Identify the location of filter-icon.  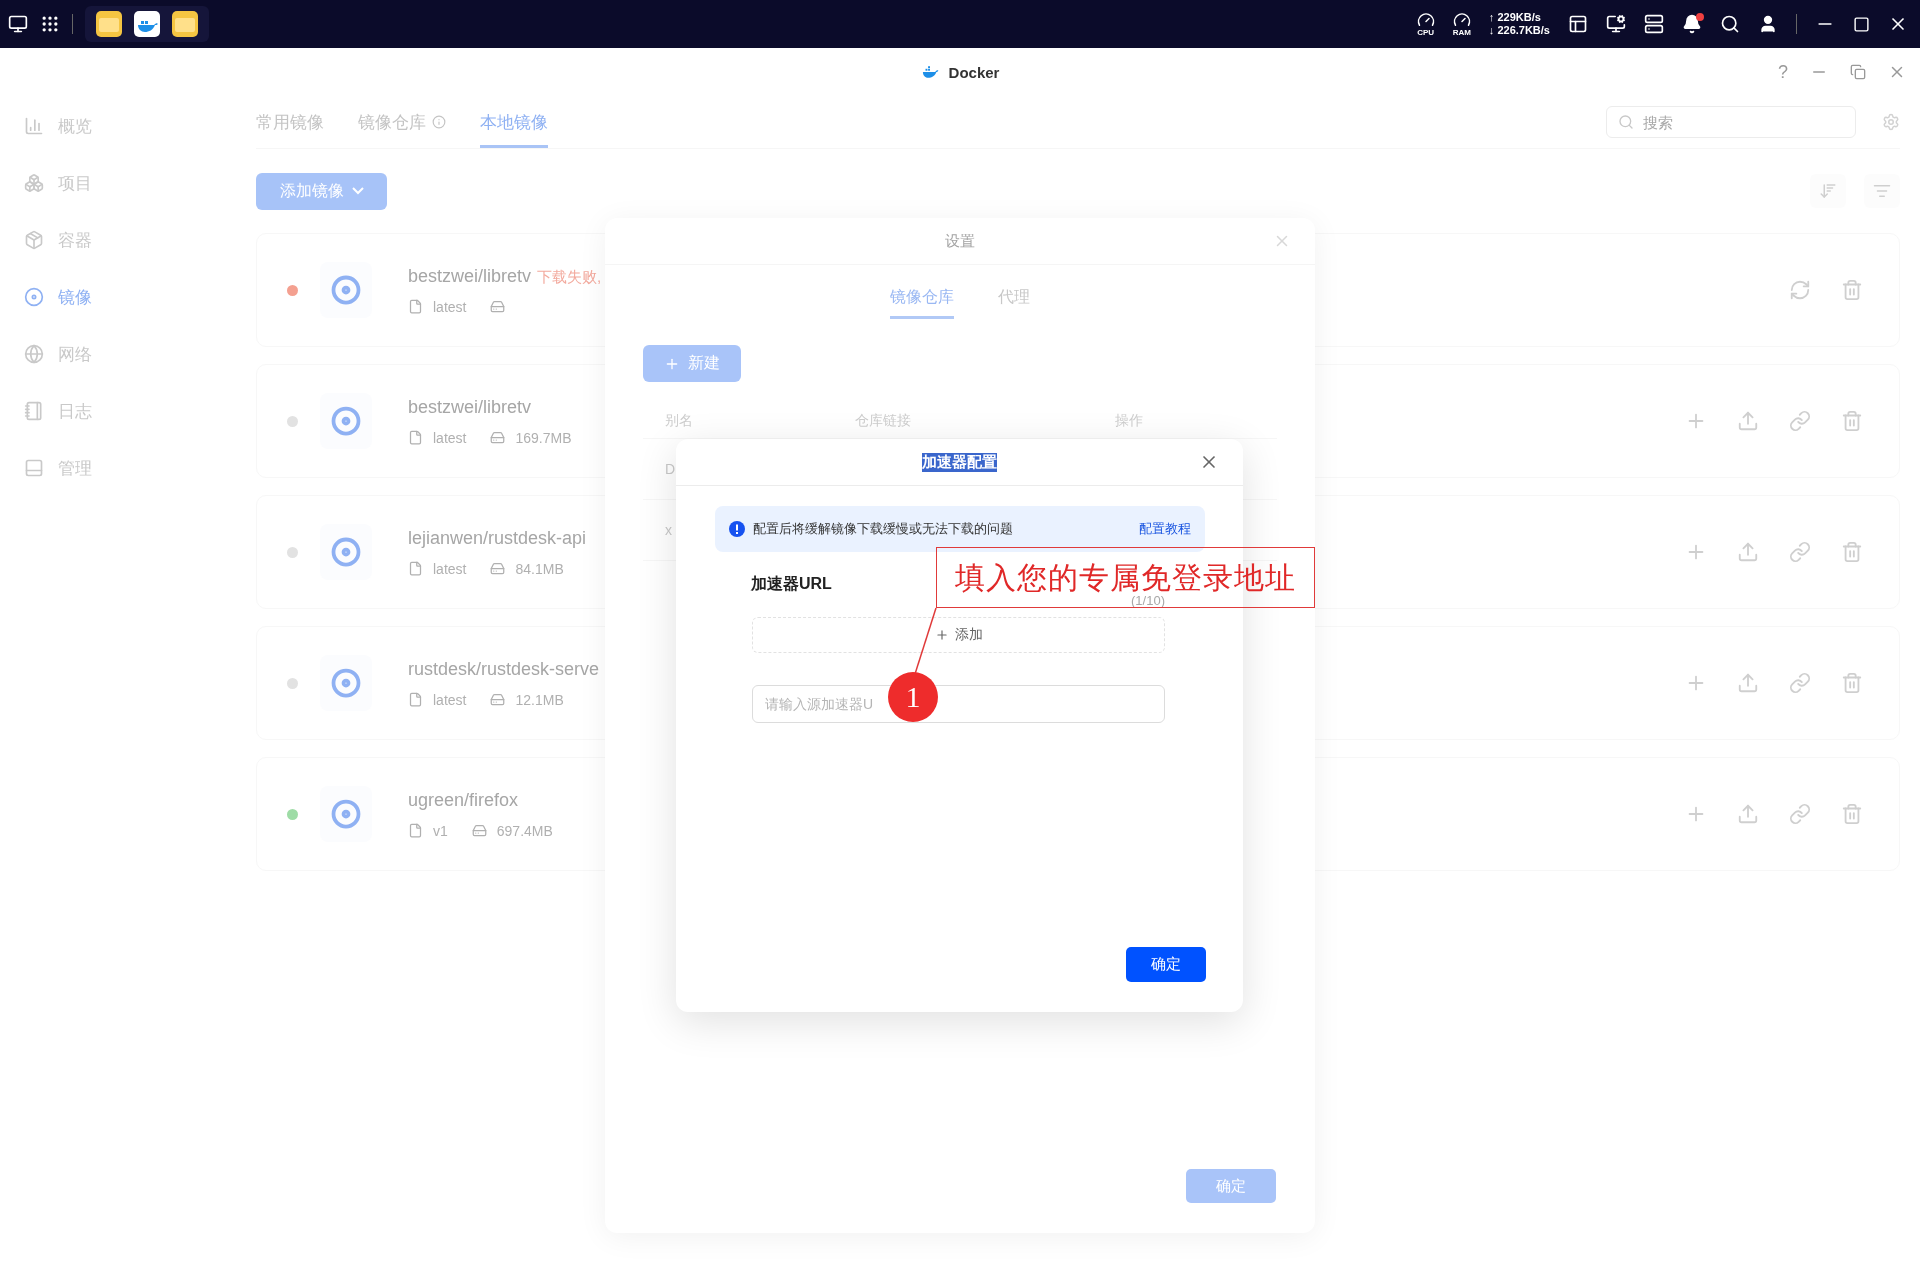
(1882, 191).